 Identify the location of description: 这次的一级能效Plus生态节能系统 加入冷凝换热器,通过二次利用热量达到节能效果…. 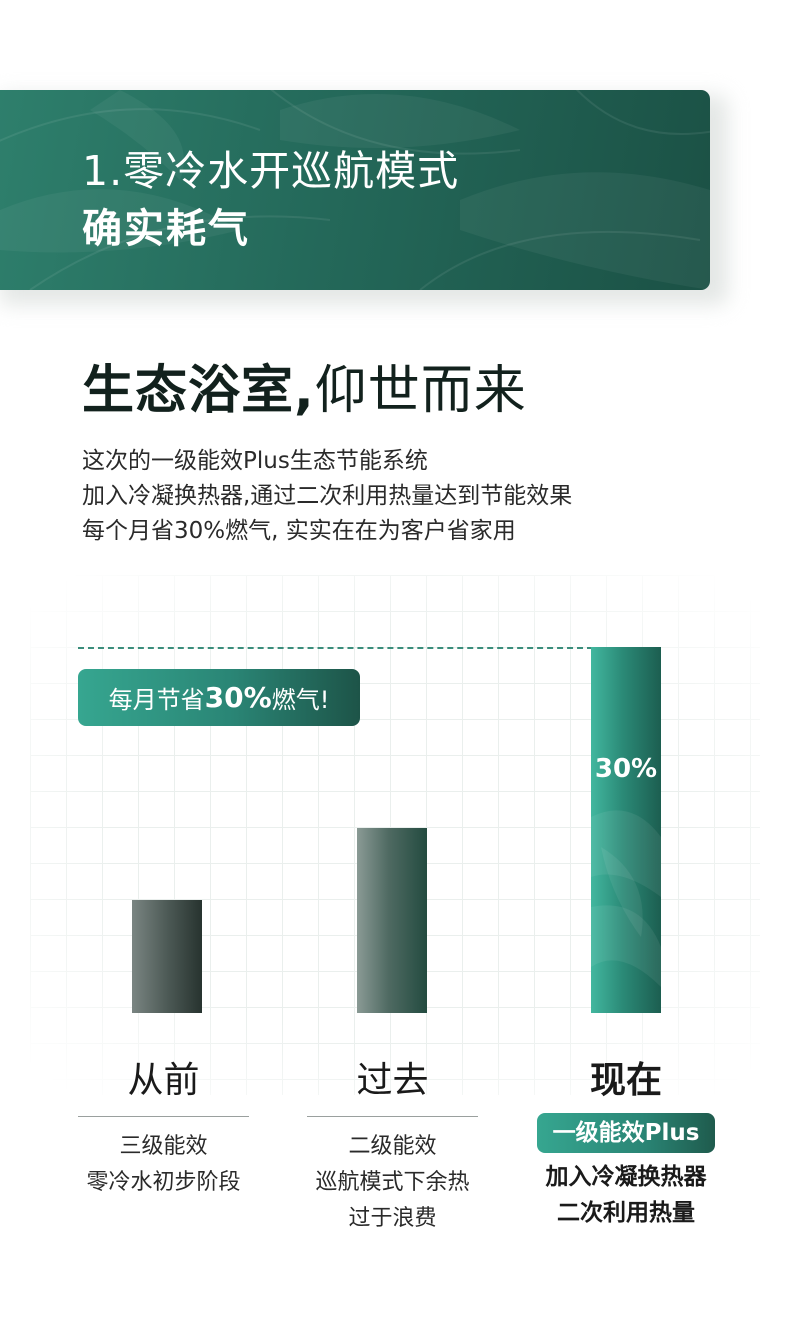
(327, 496).